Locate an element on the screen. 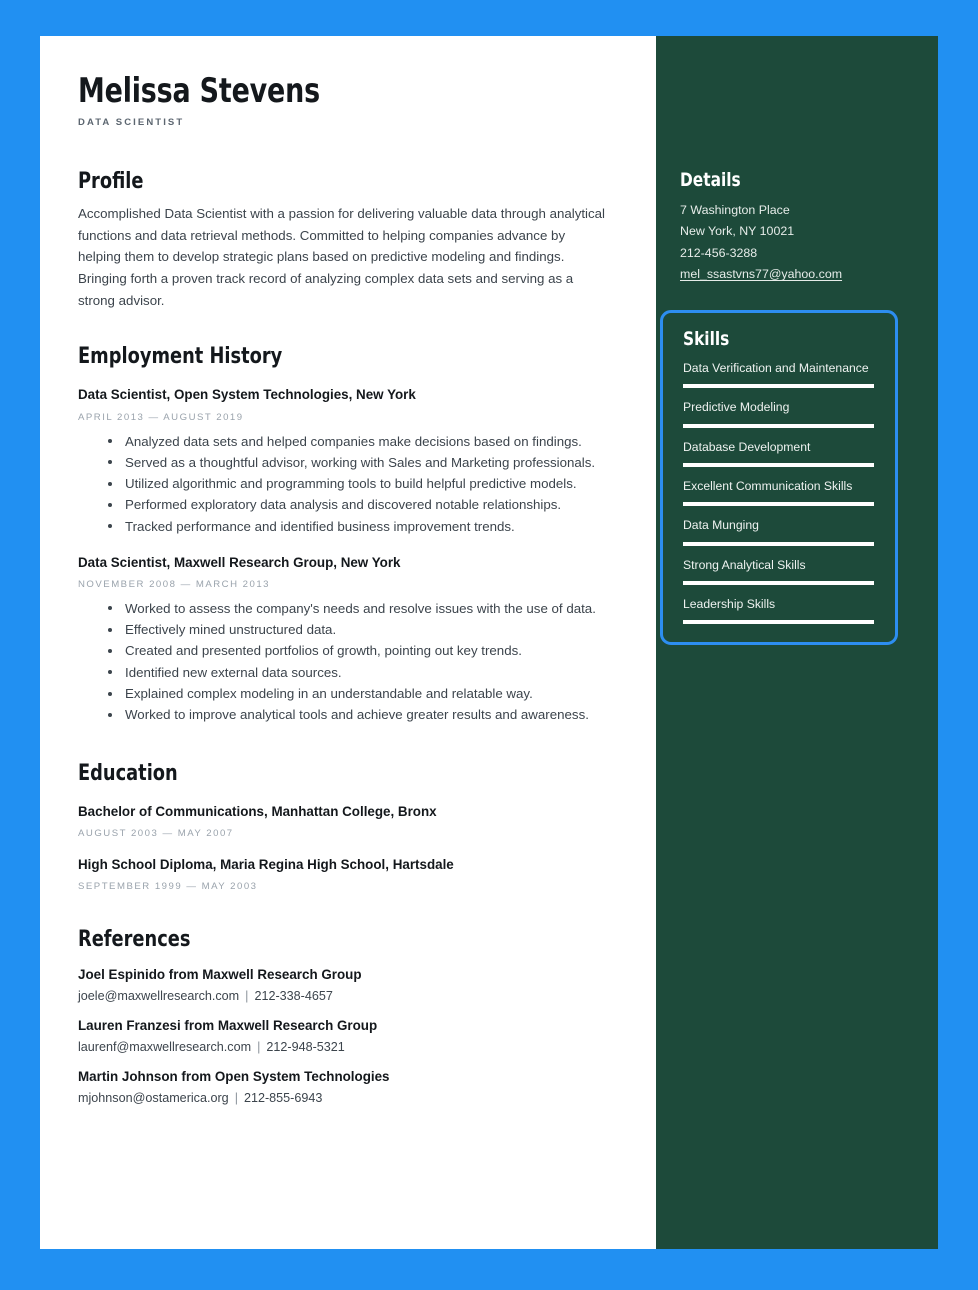 The image size is (978, 1290). employment-entry-dates: APRIL 2013 — AUGUST 2019 is located at coordinates (161, 417).